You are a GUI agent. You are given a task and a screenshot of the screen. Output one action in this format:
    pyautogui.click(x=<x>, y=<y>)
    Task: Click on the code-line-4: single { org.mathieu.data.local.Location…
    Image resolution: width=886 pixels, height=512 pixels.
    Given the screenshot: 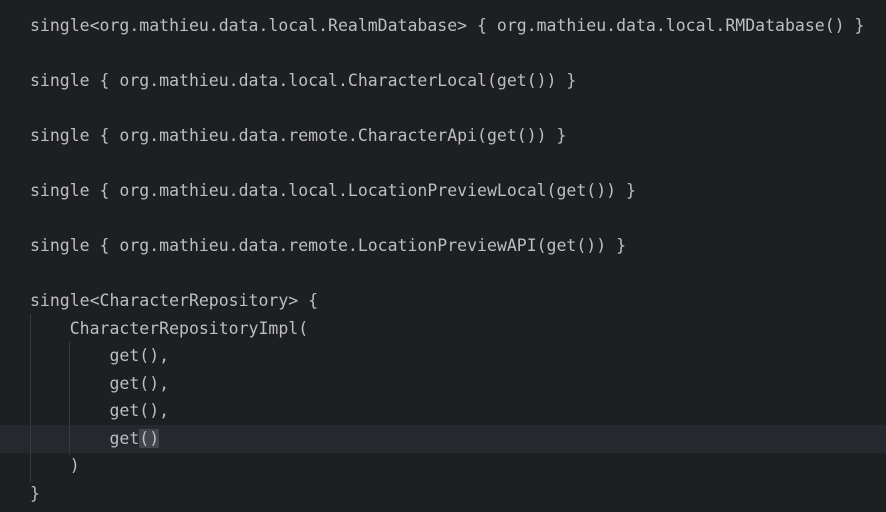 What is the action you would take?
    pyautogui.click(x=333, y=191)
    